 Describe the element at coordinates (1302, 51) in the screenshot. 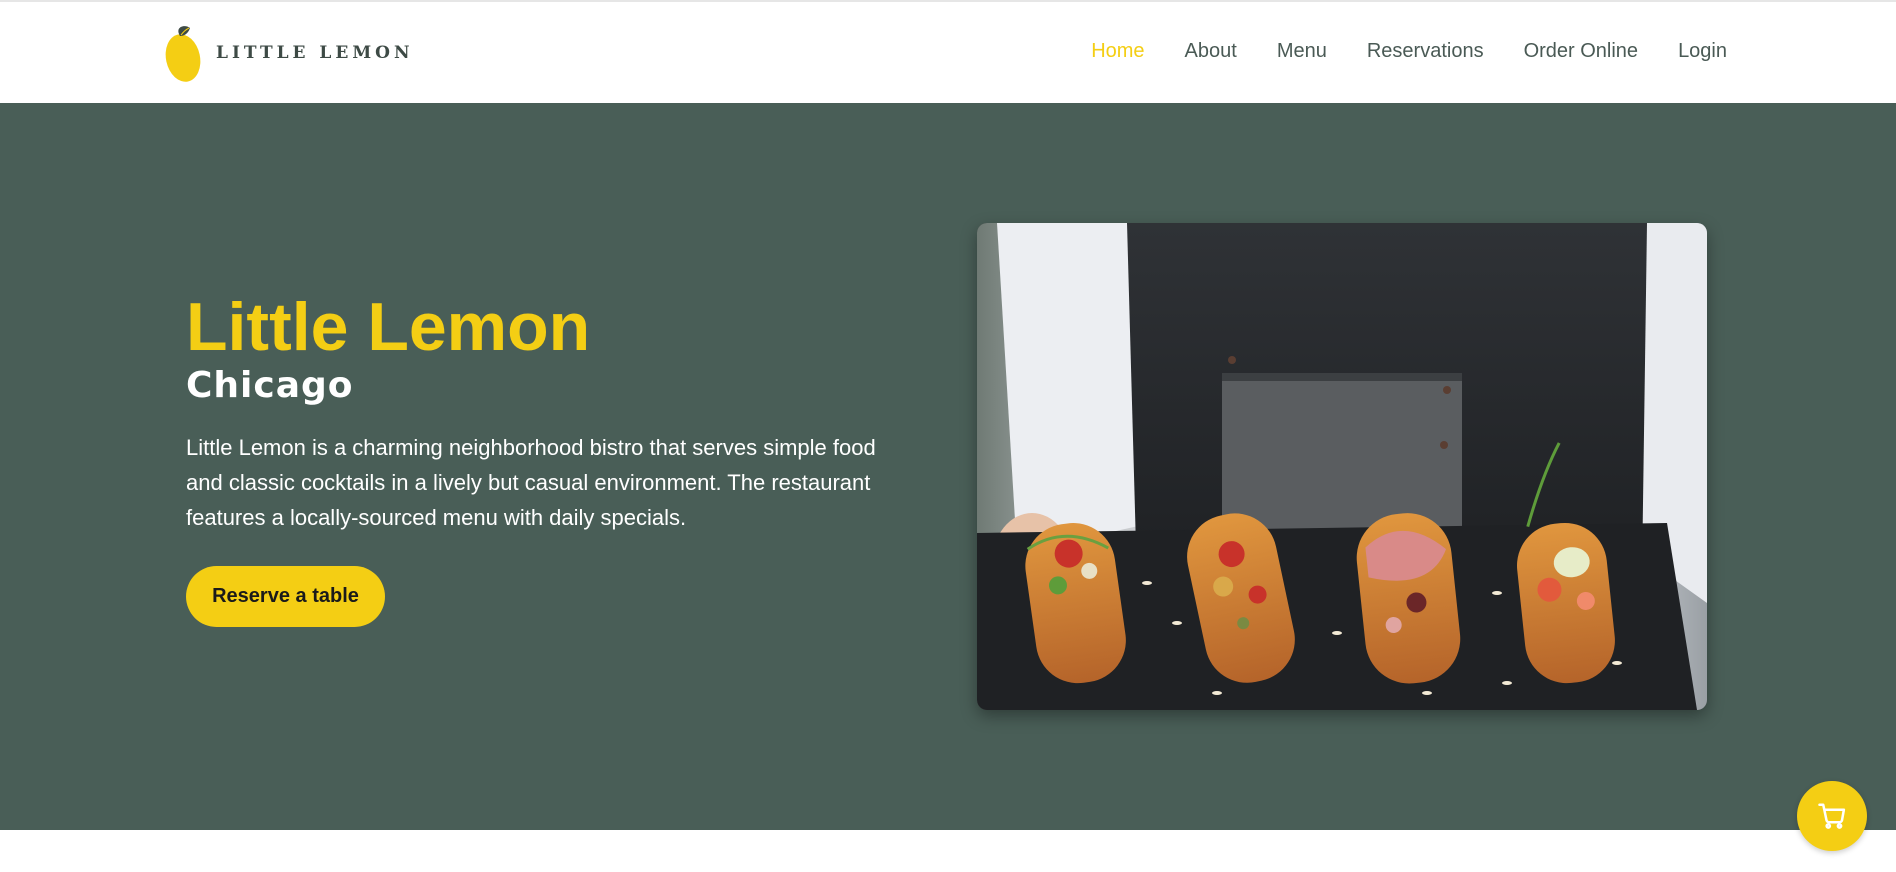

I see `nav-menu: Menu` at that location.